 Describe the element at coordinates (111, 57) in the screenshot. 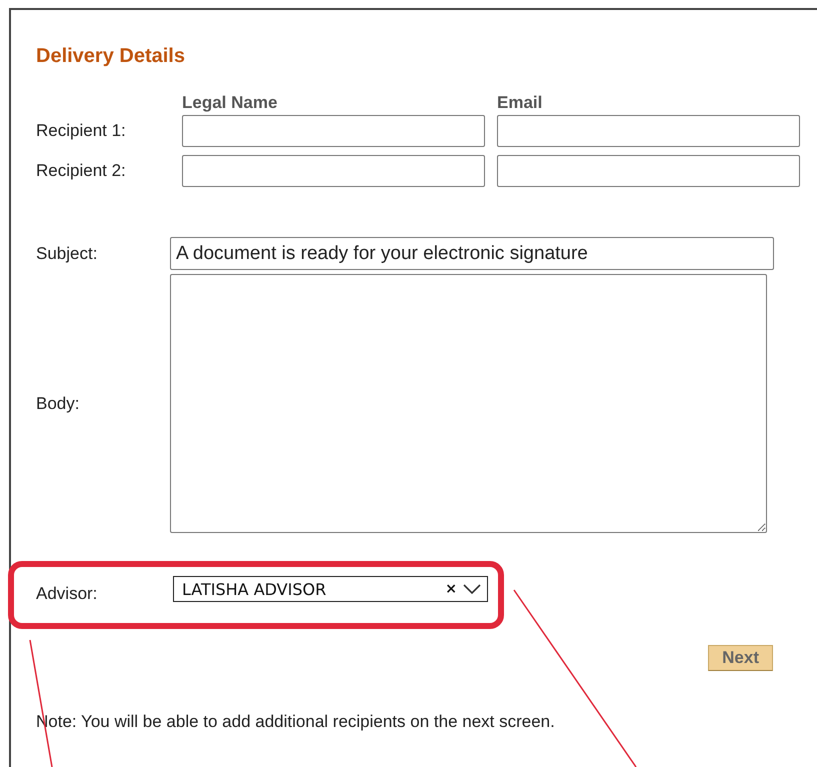

I see `section-title: Delivery Details` at that location.